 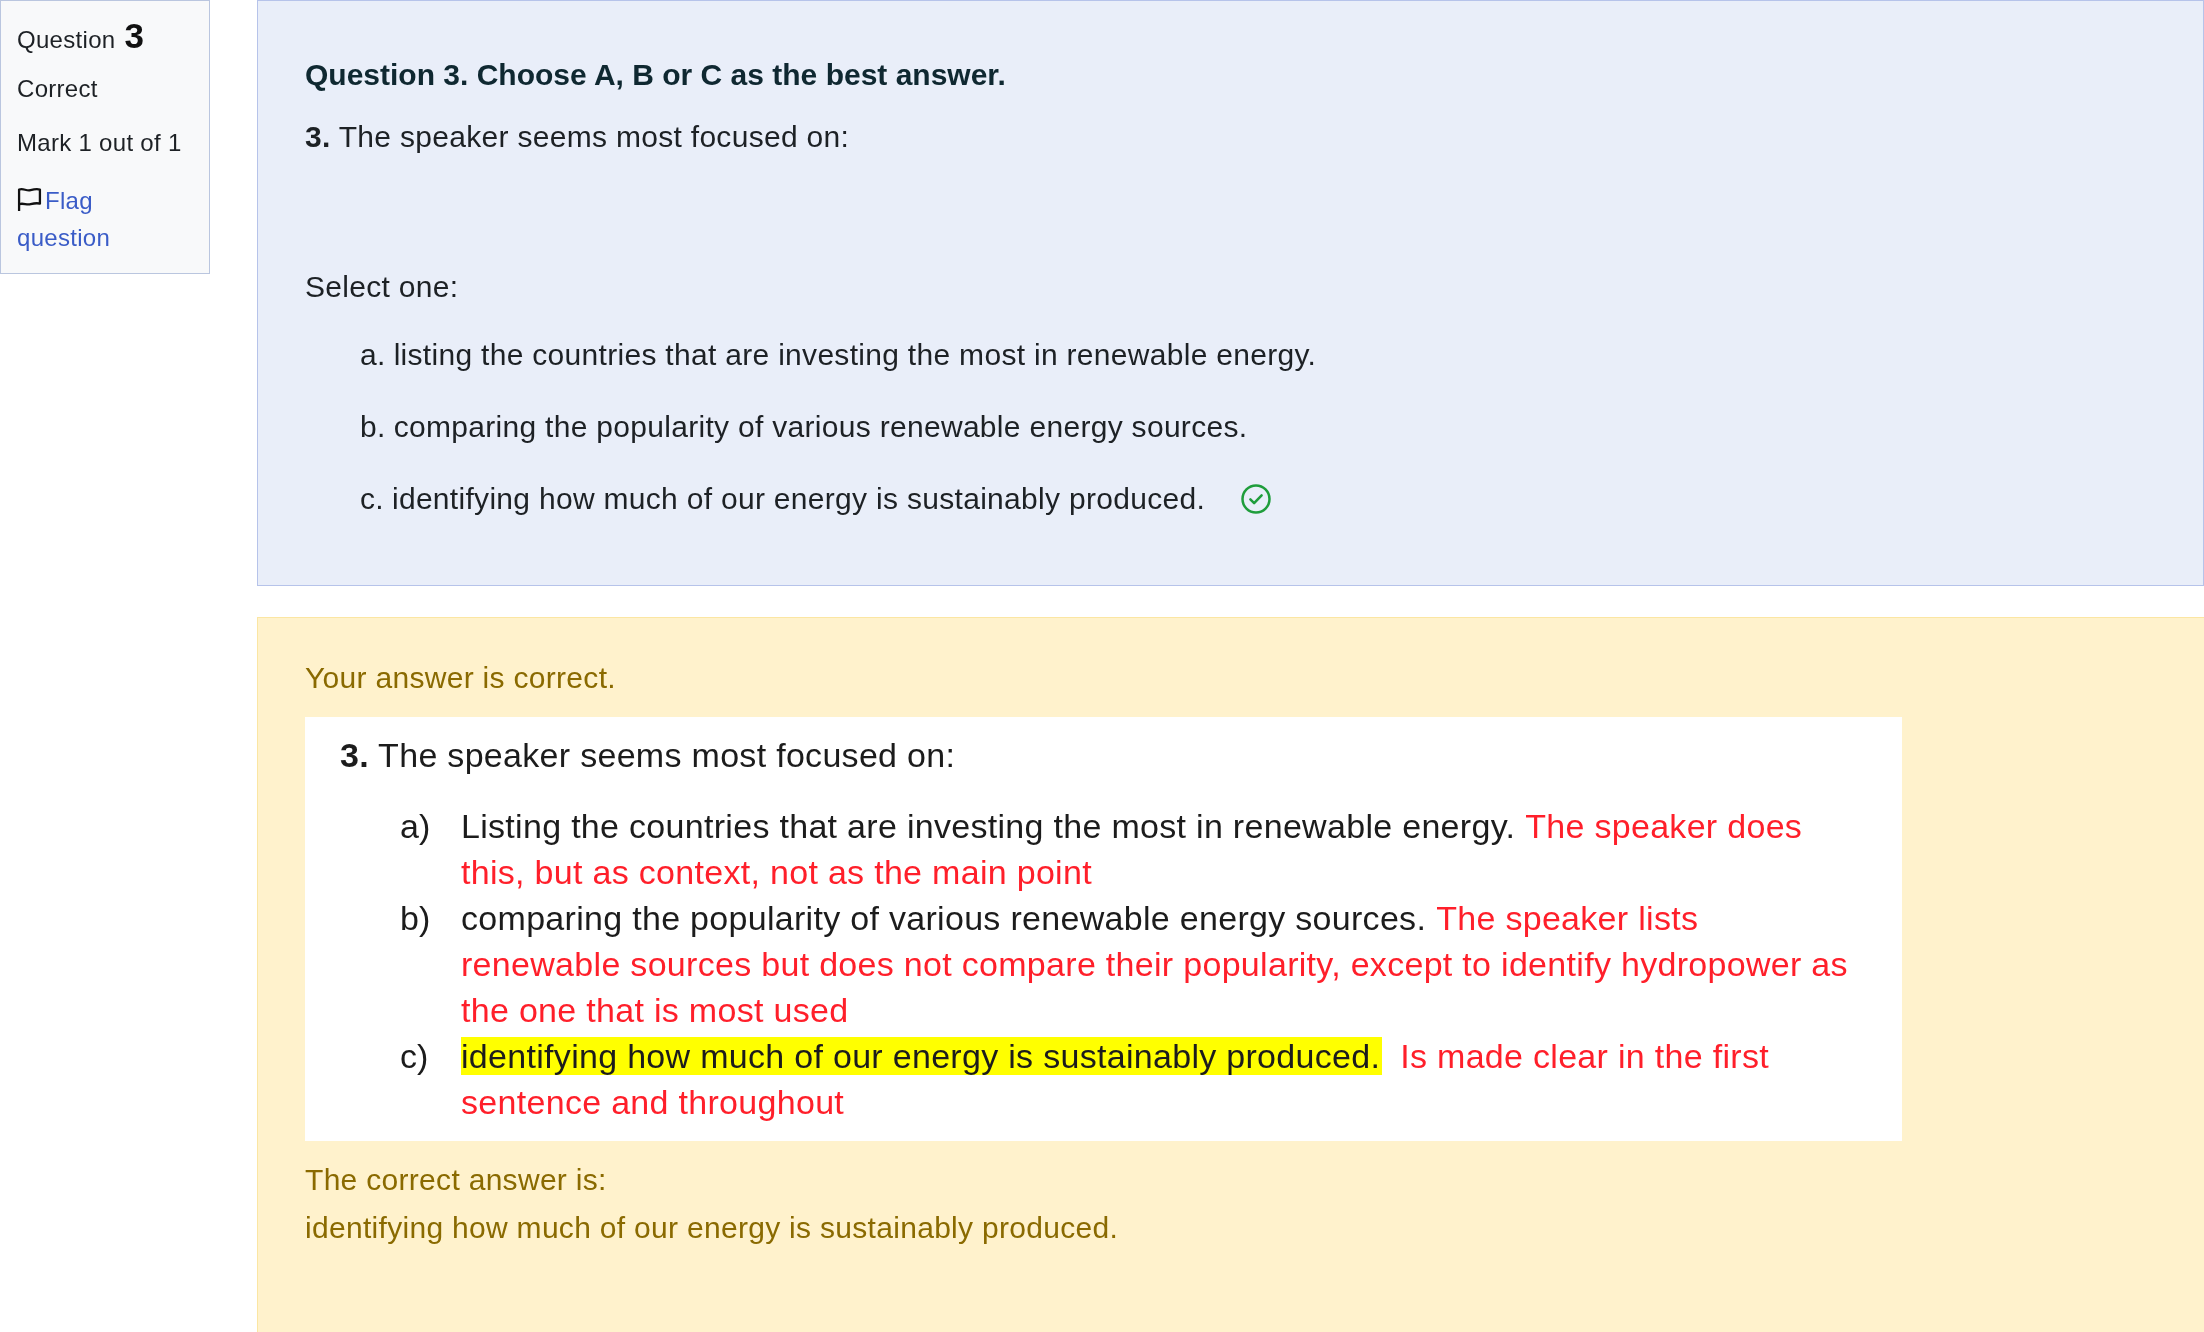 What do you see at coordinates (820, 427) in the screenshot?
I see `option-text: comparing the popularity of various renewable energy sources.` at bounding box center [820, 427].